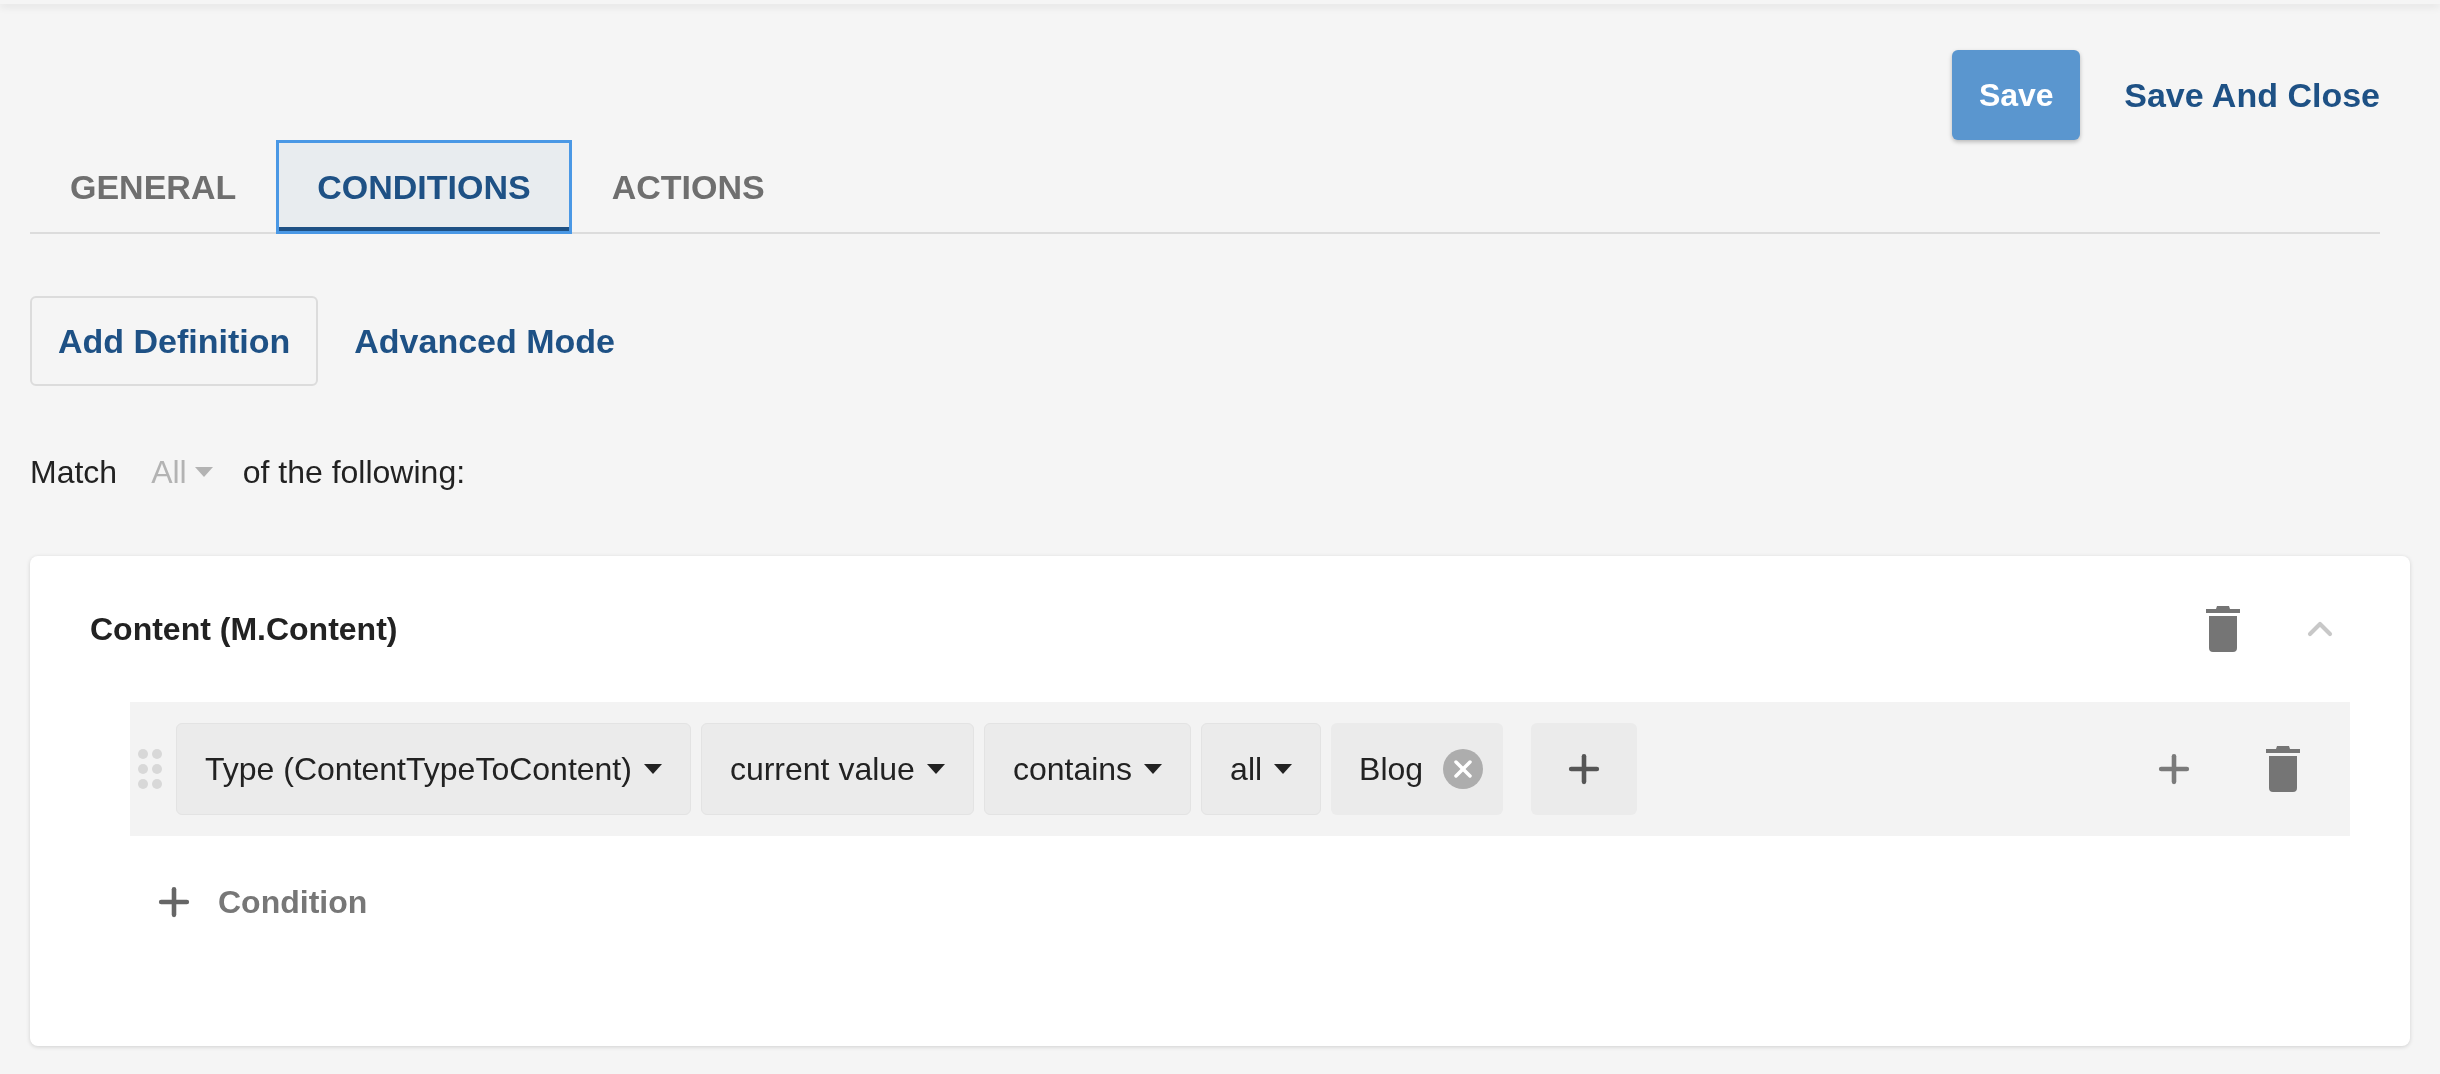 This screenshot has height=1074, width=2440. I want to click on match-suffix: of the following:, so click(354, 472).